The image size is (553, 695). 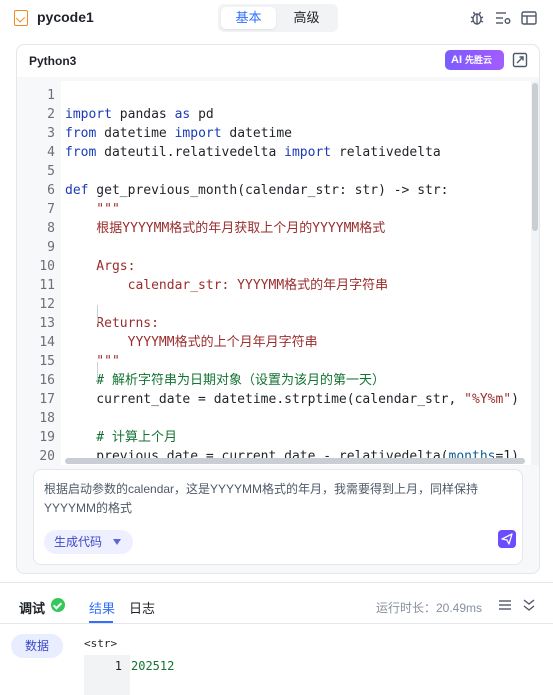 I want to click on code-line: 12, so click(x=274, y=304).